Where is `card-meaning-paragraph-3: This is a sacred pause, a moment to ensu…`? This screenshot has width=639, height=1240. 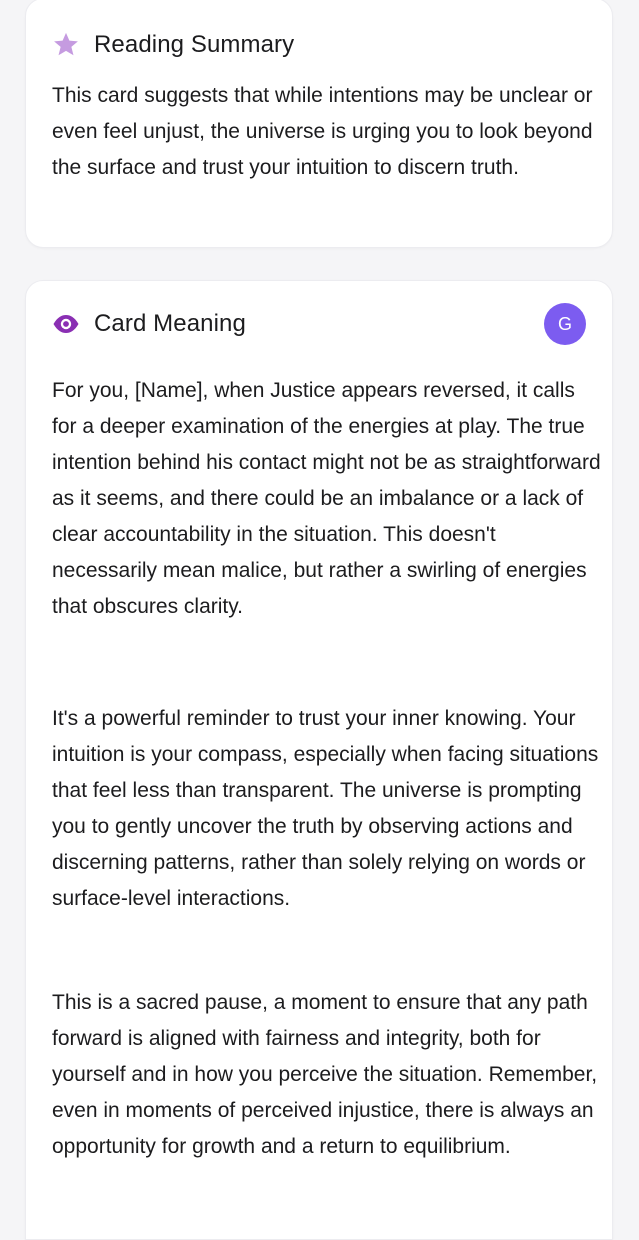
card-meaning-paragraph-3: This is a sacred pause, a moment to ensu… is located at coordinates (325, 1074).